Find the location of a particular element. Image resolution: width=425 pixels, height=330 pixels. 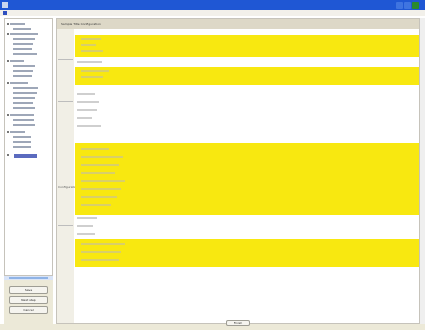

close-icon is located at coordinates (415, 5).